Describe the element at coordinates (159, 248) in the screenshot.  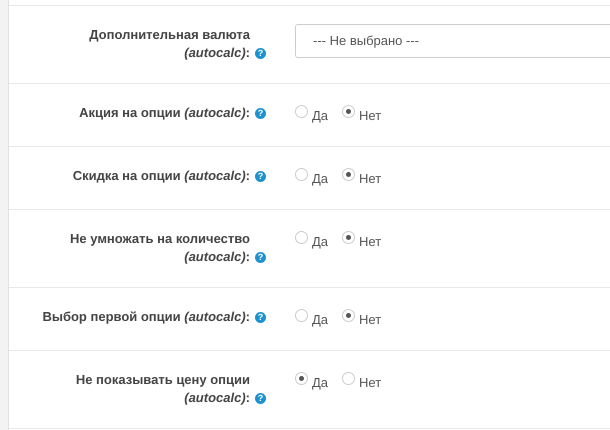
I see `field-label: Не умножать на количество (autocalc):` at that location.